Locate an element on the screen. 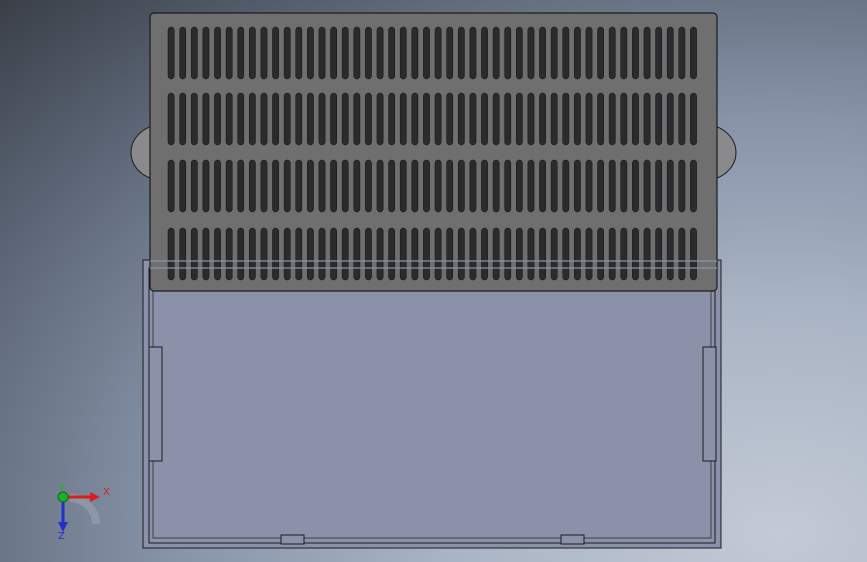 This screenshot has width=867, height=562. box-side-rib-left is located at coordinates (155, 404).